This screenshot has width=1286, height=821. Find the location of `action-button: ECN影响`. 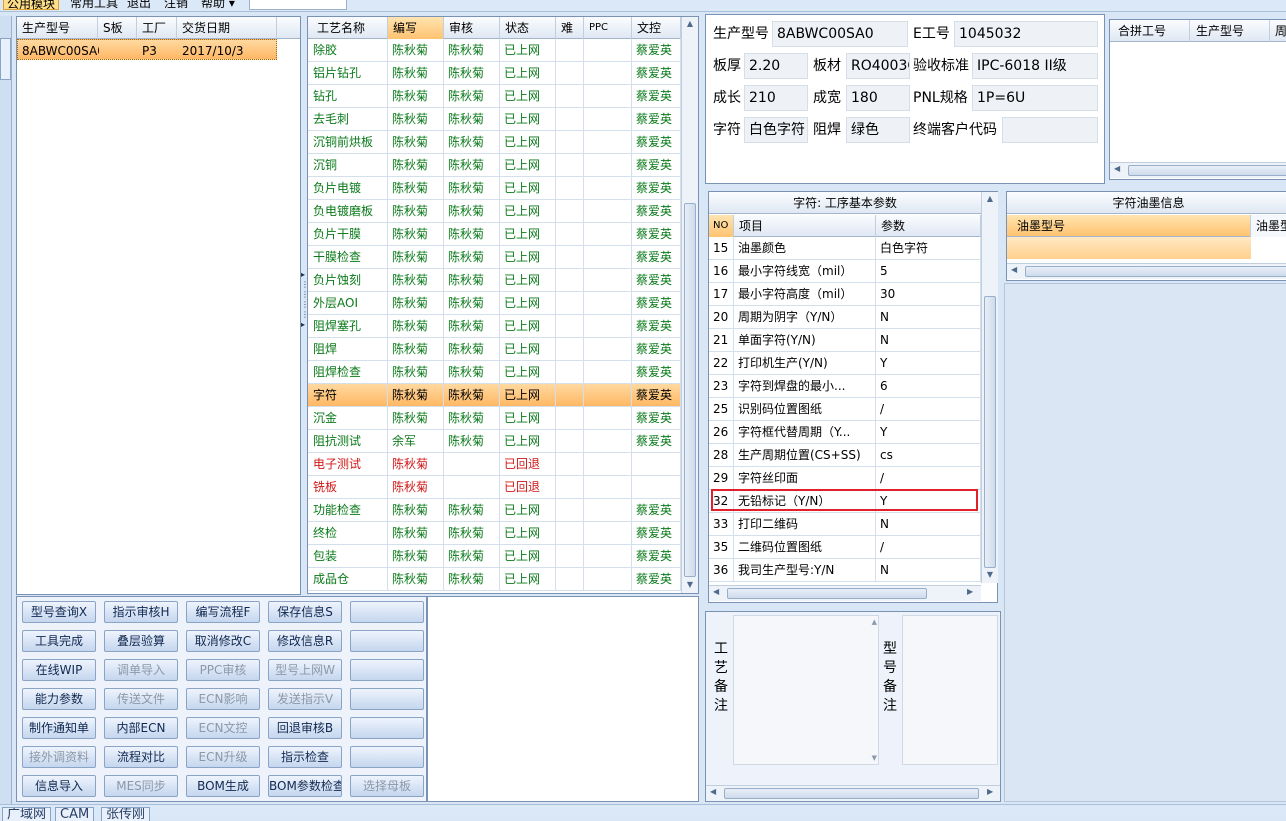

action-button: ECN影响 is located at coordinates (223, 699).